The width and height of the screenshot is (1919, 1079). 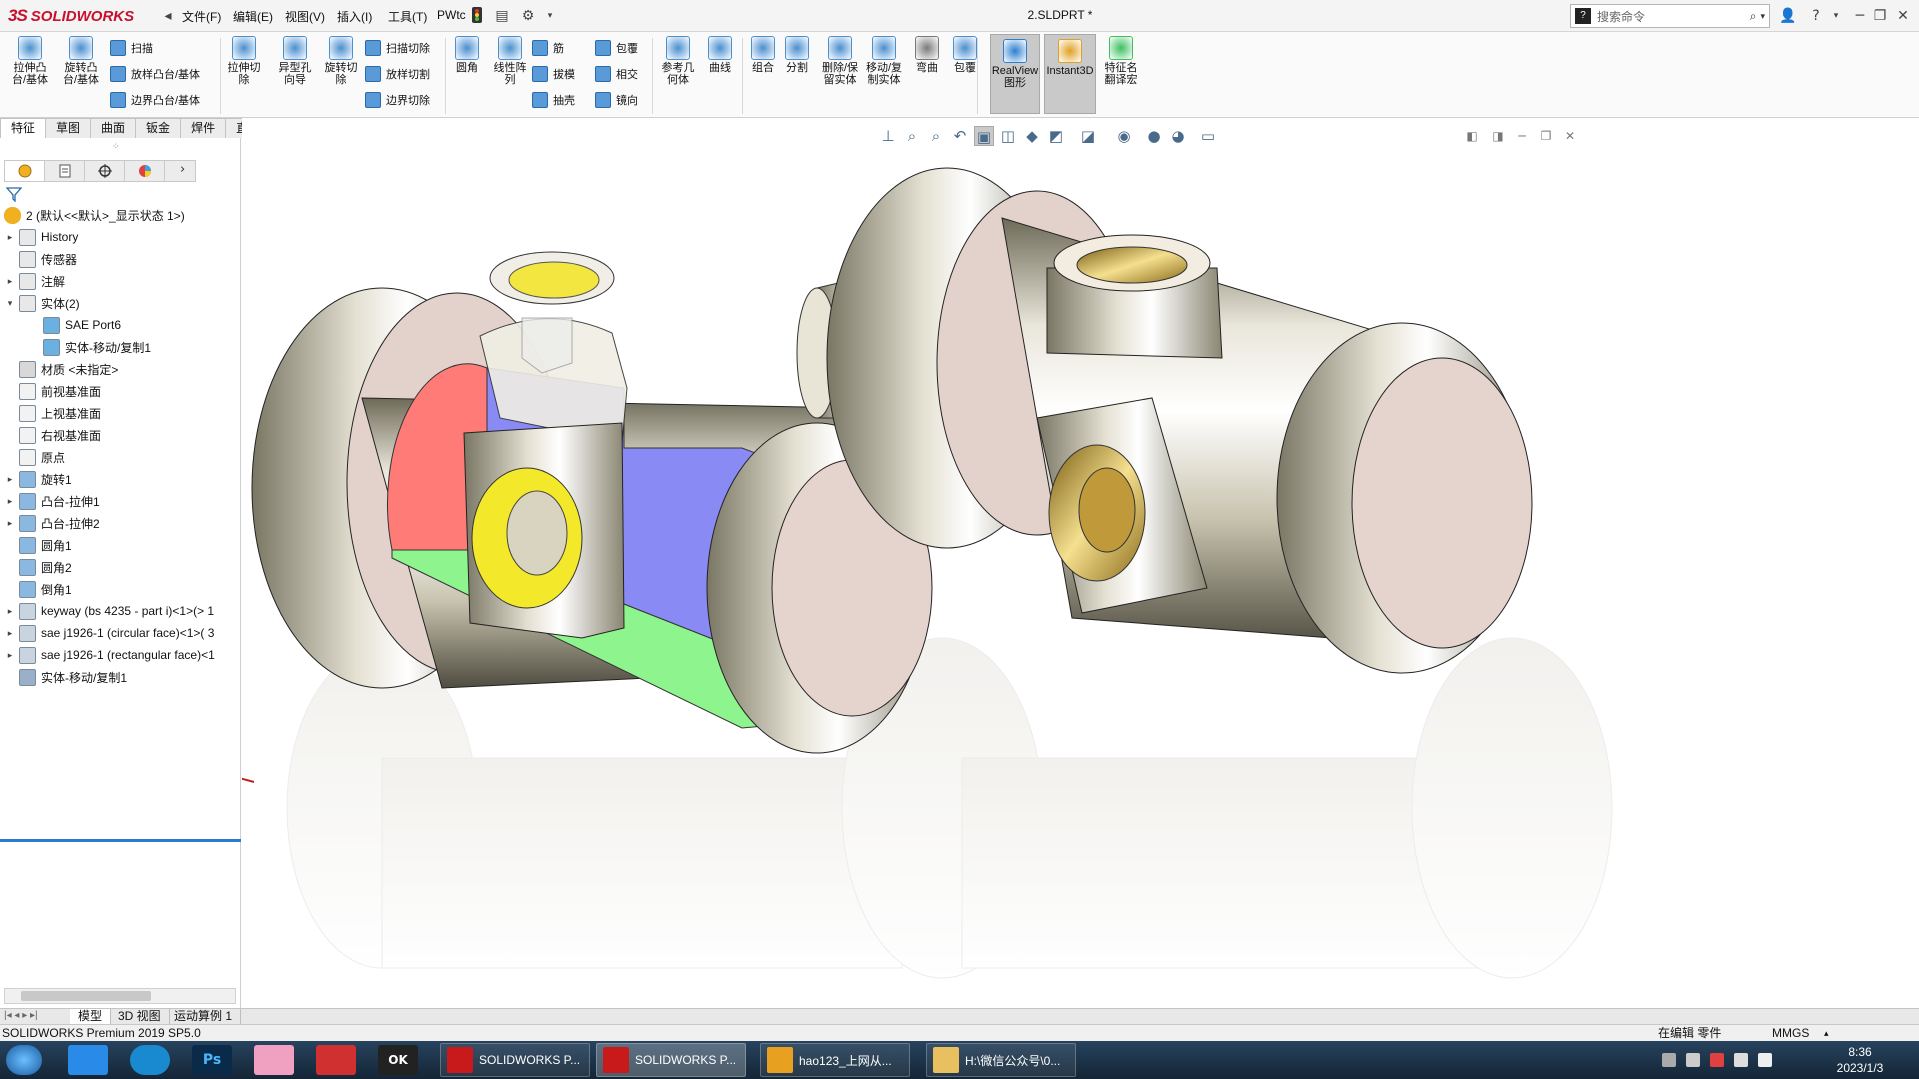 What do you see at coordinates (1860, 1060) in the screenshot?
I see `taskbar-clock: 8:36 2023/1/3` at bounding box center [1860, 1060].